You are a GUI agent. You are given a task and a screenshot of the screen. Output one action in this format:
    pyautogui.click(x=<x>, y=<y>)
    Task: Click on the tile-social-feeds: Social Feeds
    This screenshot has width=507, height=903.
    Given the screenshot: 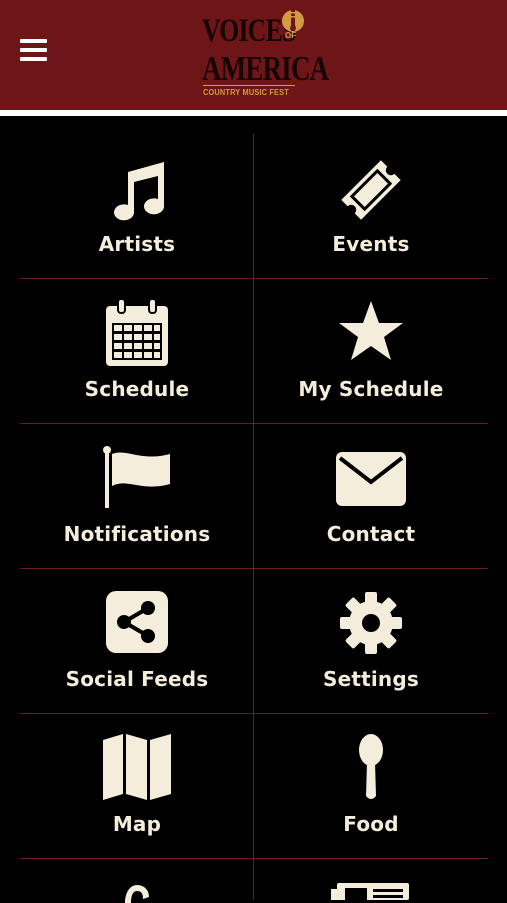 What is the action you would take?
    pyautogui.click(x=137, y=641)
    